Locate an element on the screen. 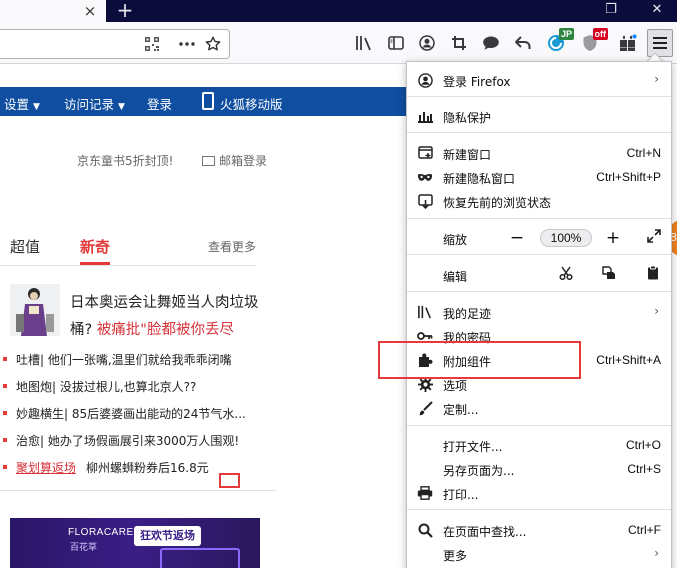  cut-button is located at coordinates (566, 275).